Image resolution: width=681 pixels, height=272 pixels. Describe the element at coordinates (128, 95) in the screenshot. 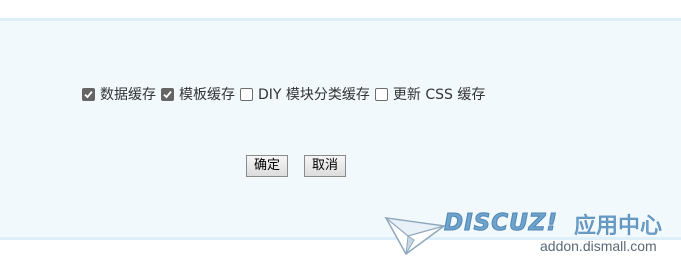

I see `data-cache-label: 数据缓存` at that location.